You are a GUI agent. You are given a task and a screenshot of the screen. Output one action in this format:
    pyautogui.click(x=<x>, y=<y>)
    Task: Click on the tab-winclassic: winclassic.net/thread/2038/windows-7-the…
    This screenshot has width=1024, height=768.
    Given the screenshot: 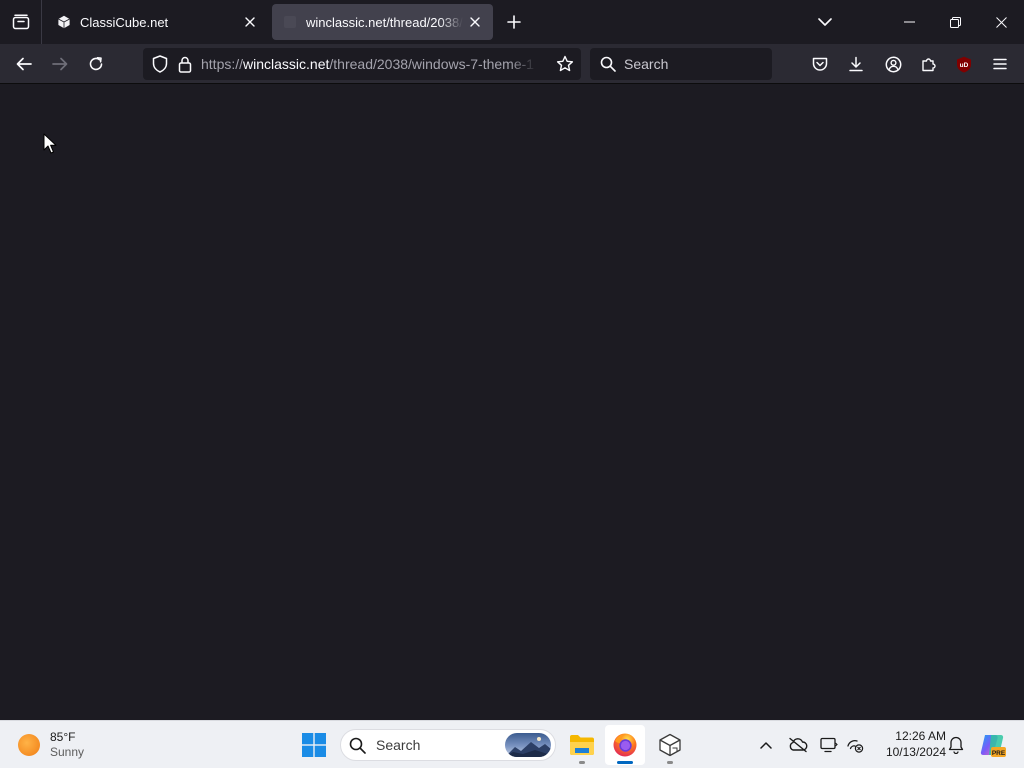 What is the action you would take?
    pyautogui.click(x=382, y=22)
    